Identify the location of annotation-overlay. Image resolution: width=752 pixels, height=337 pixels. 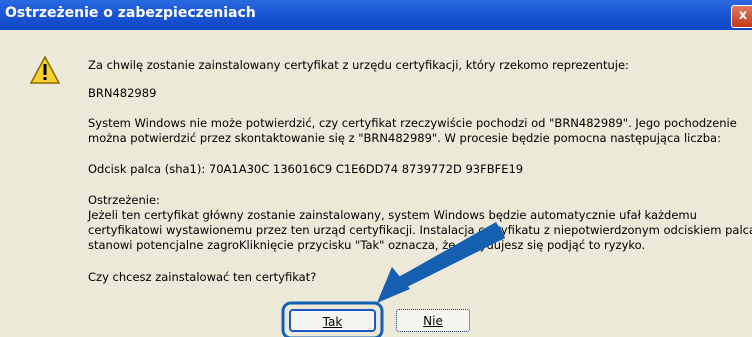
(393, 279).